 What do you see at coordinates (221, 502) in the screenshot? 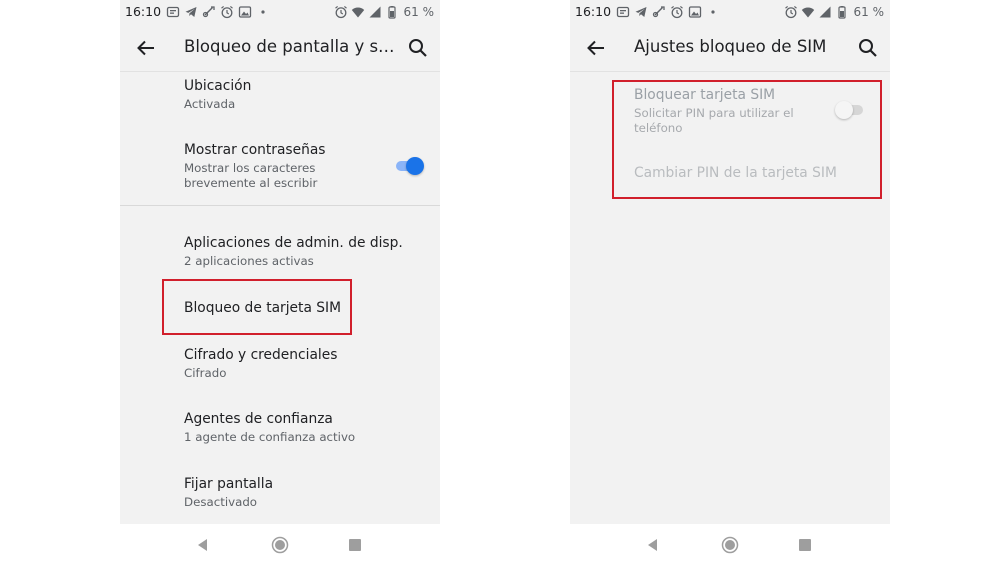
I see `setting-subtitle: Desactivado` at bounding box center [221, 502].